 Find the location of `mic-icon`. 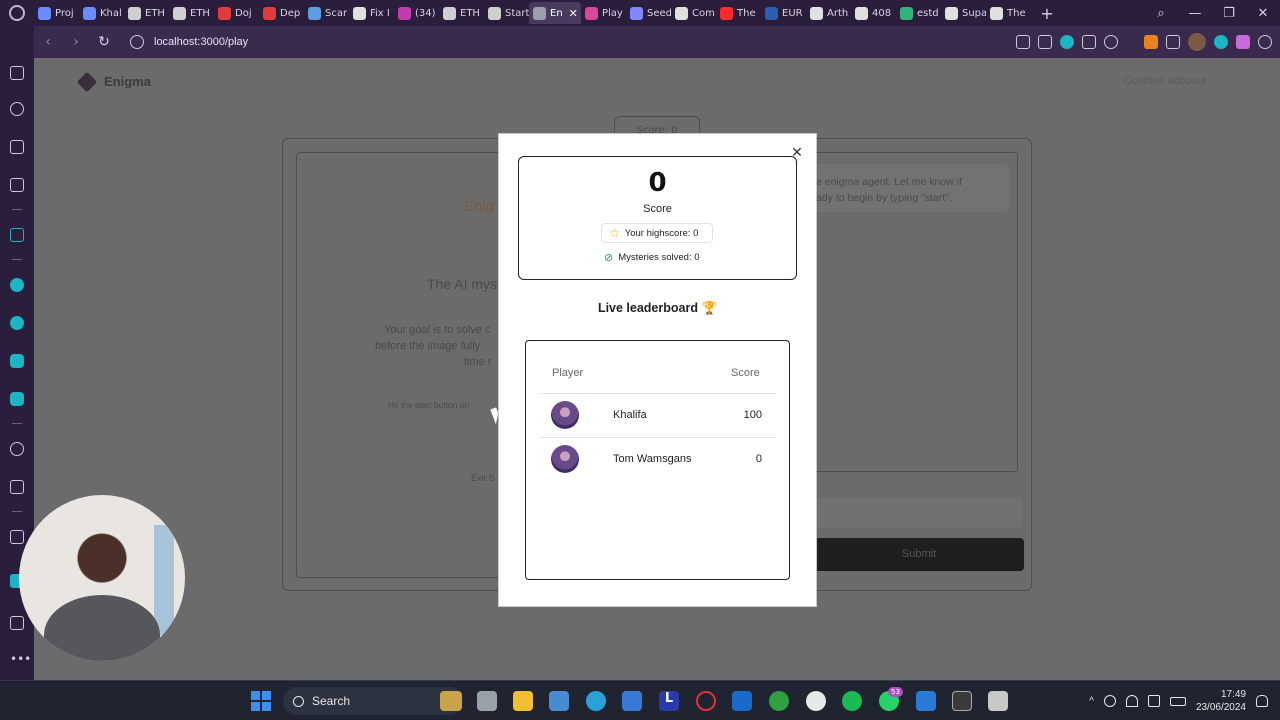

mic-icon is located at coordinates (1109, 701).